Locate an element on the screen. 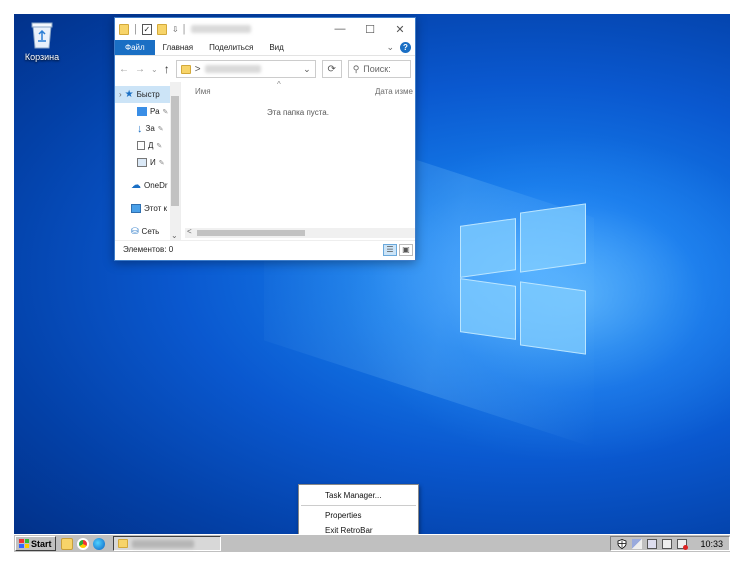 The width and height of the screenshot is (744, 565). windows-flag-icon is located at coordinates (24, 543).